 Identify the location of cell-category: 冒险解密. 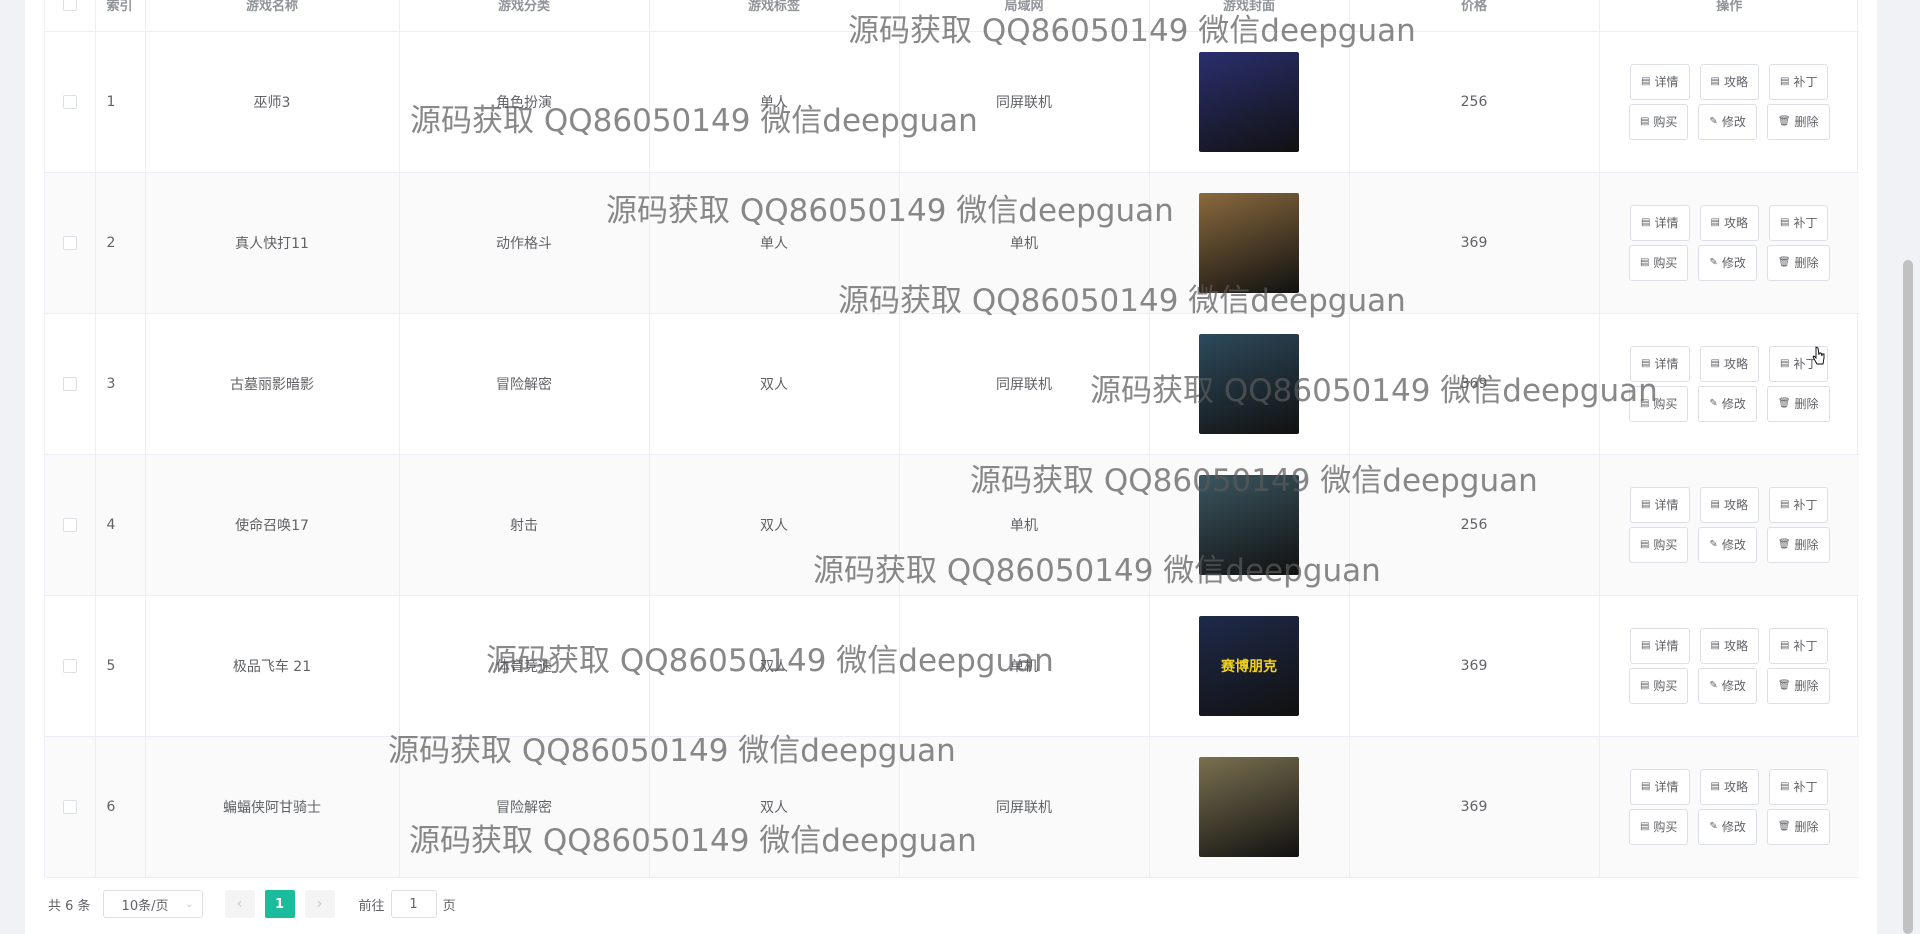
(524, 384).